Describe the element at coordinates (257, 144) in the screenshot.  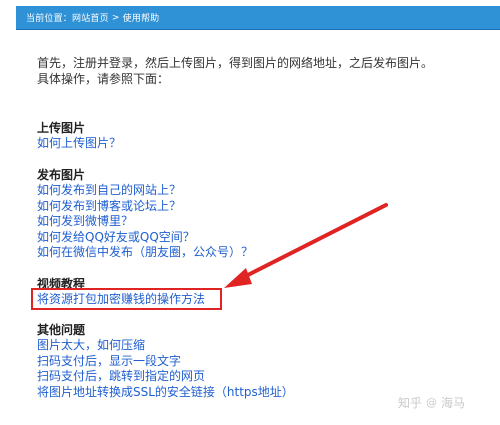
I see `link-how-to-upload: 如何上传图片？` at that location.